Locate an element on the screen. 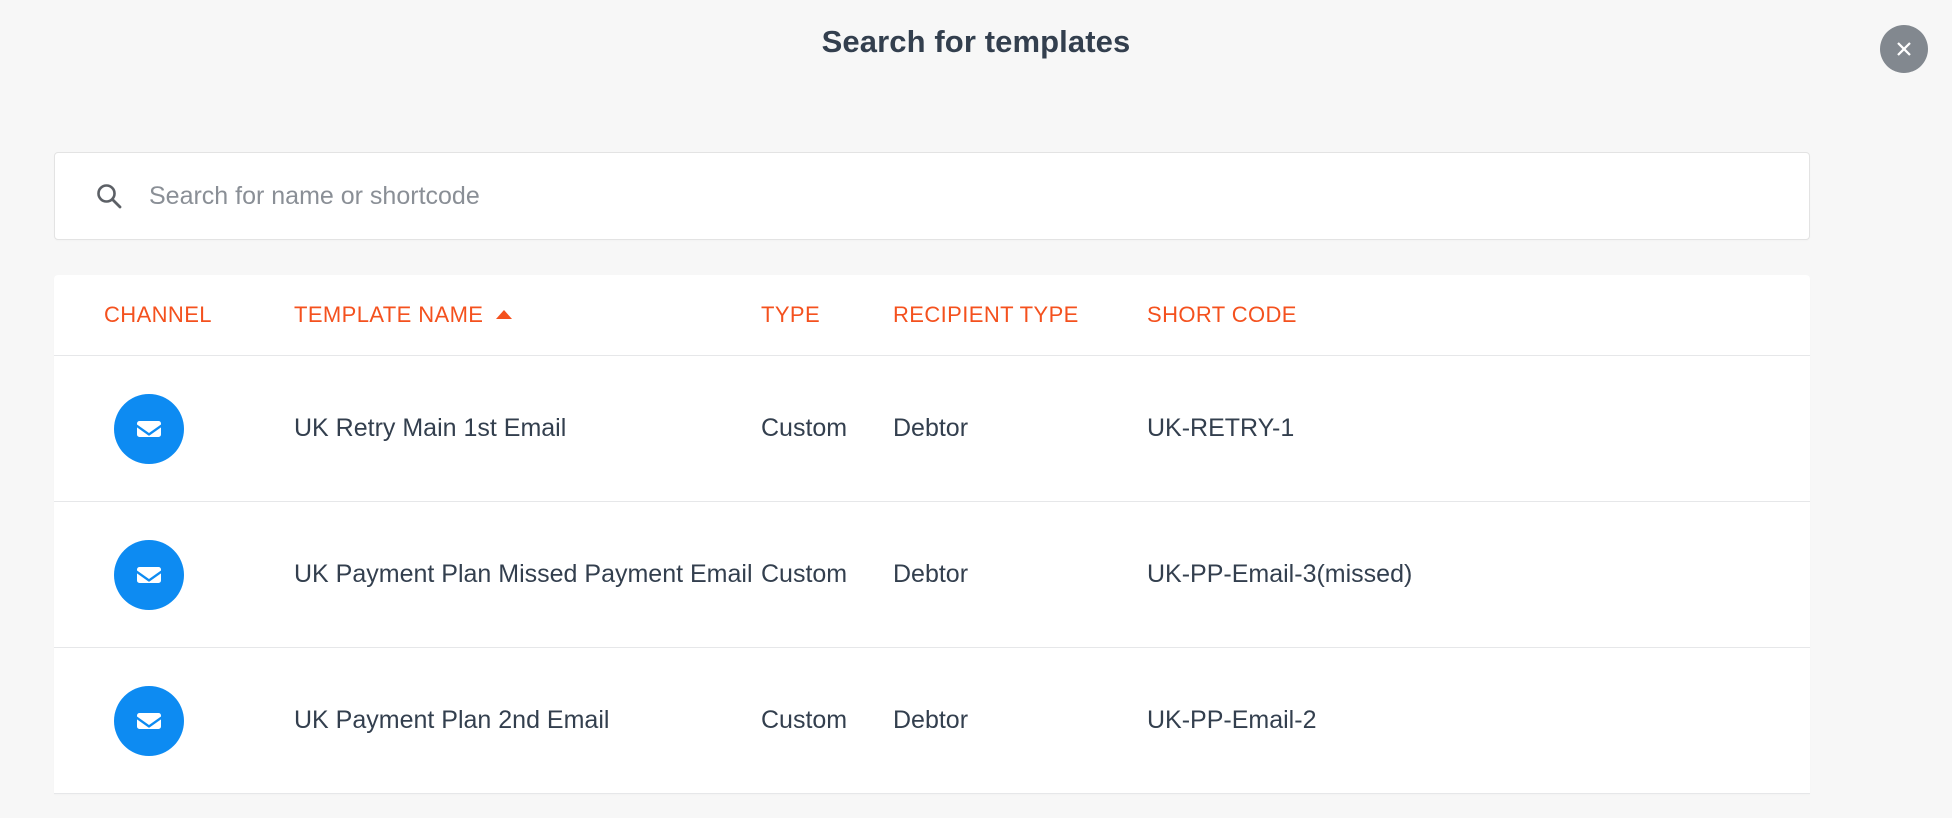 This screenshot has width=1952, height=818. column-header-type: TYPE is located at coordinates (827, 315).